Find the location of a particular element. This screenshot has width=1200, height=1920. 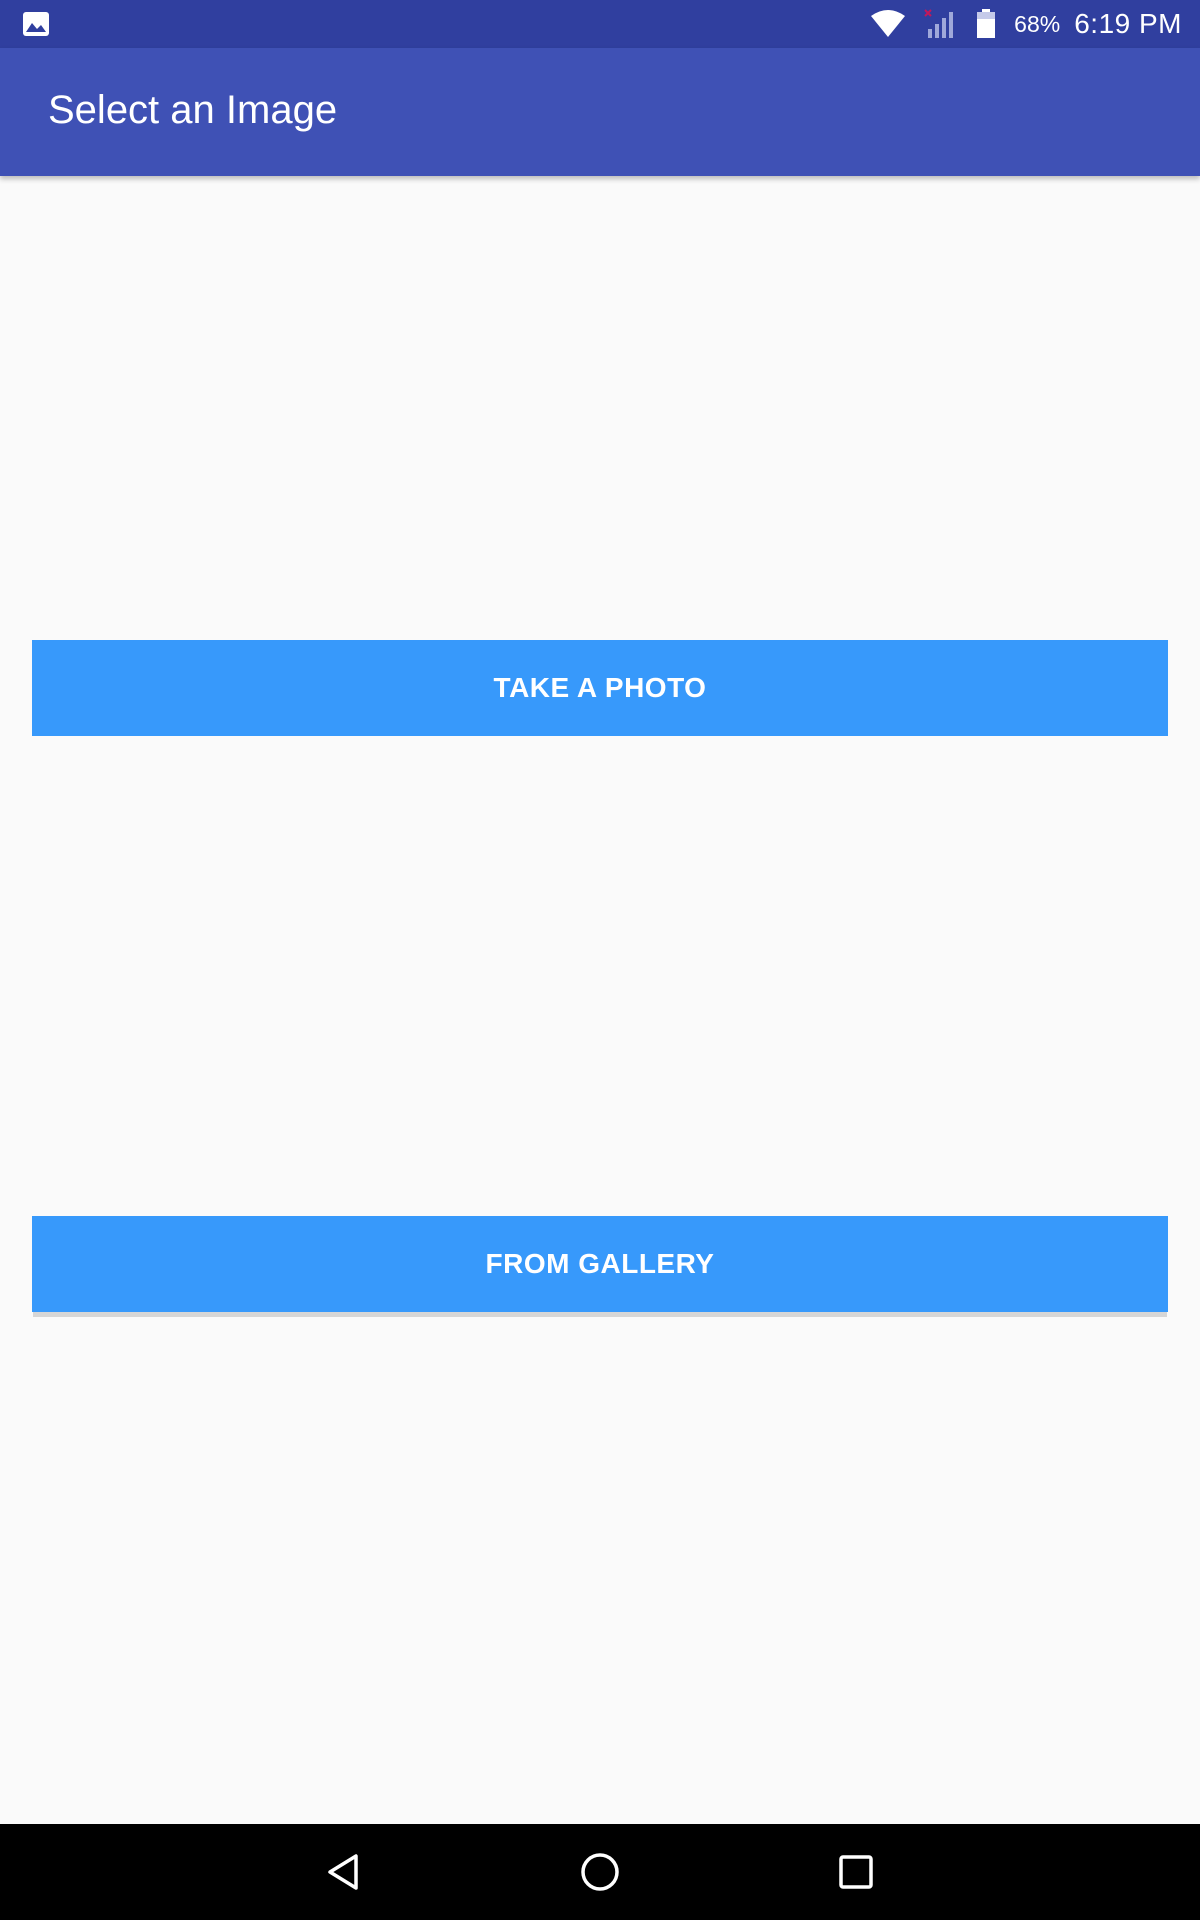

battery-percent: 68% is located at coordinates (1037, 23).